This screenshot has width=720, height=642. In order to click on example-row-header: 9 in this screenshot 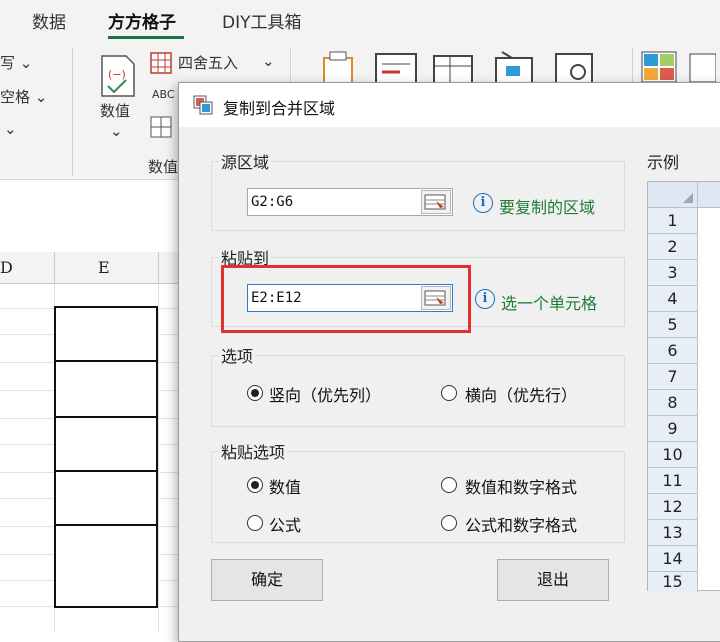, I will do `click(673, 429)`.